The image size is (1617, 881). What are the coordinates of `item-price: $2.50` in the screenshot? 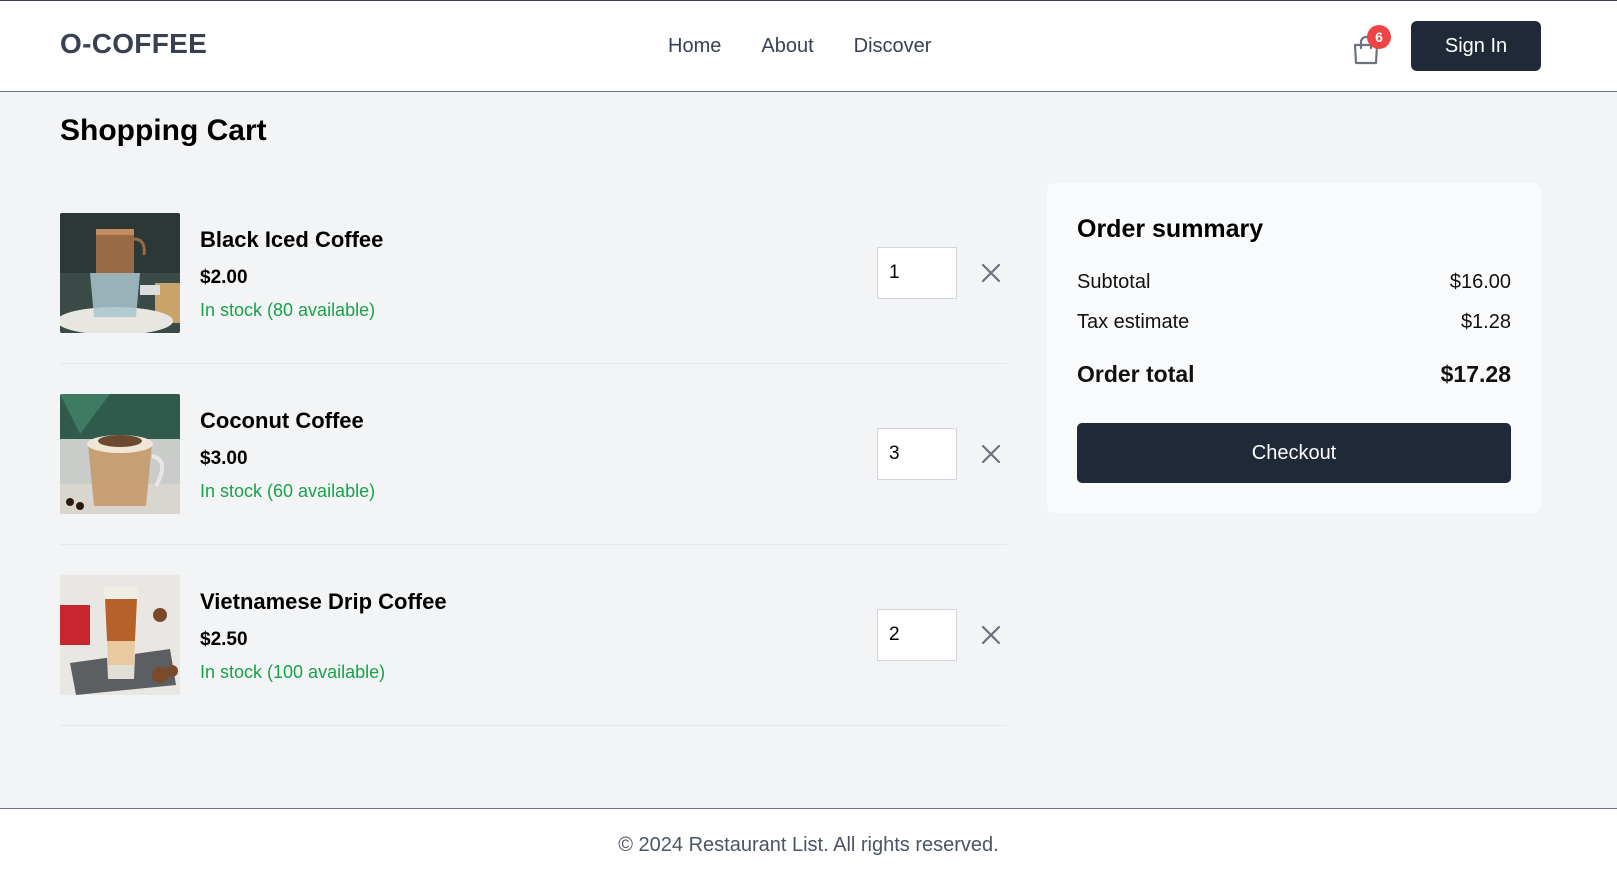 It's located at (224, 639).